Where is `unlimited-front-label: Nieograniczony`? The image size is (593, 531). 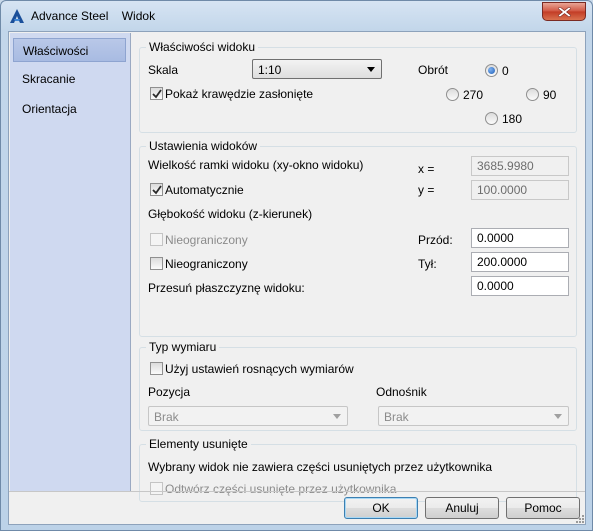
unlimited-front-label: Nieograniczony is located at coordinates (206, 240).